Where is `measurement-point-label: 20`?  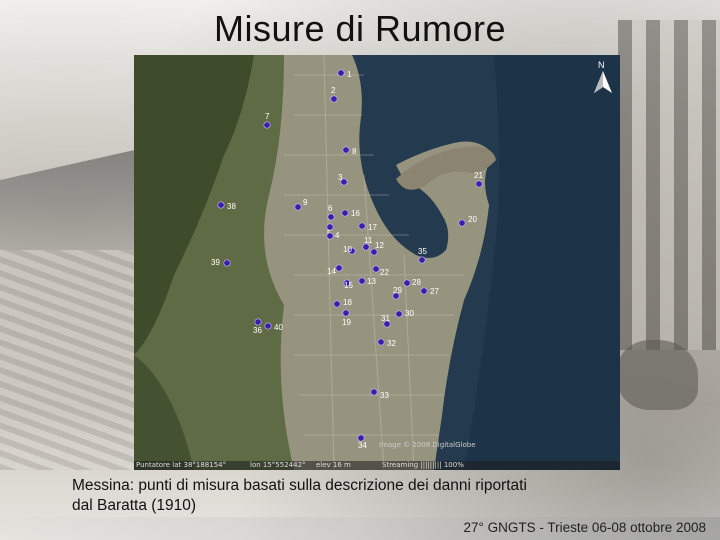
measurement-point-label: 20 is located at coordinates (472, 219).